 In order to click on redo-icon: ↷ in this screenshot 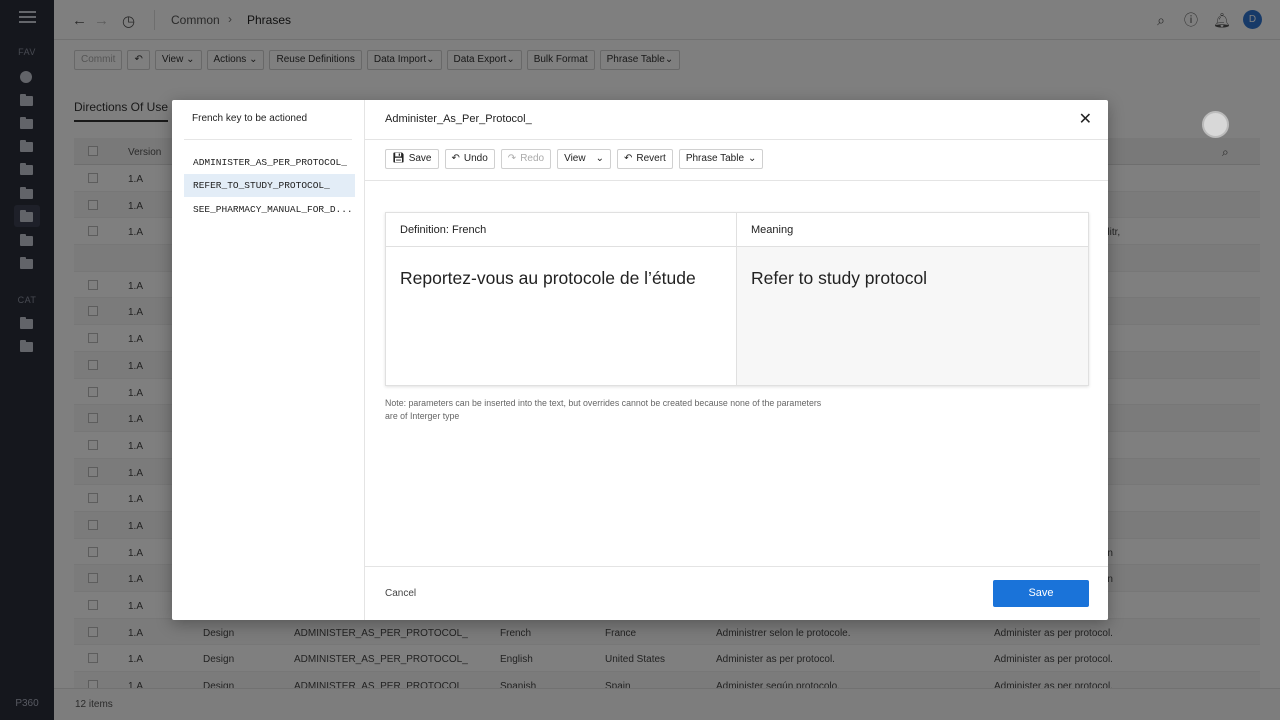, I will do `click(512, 158)`.